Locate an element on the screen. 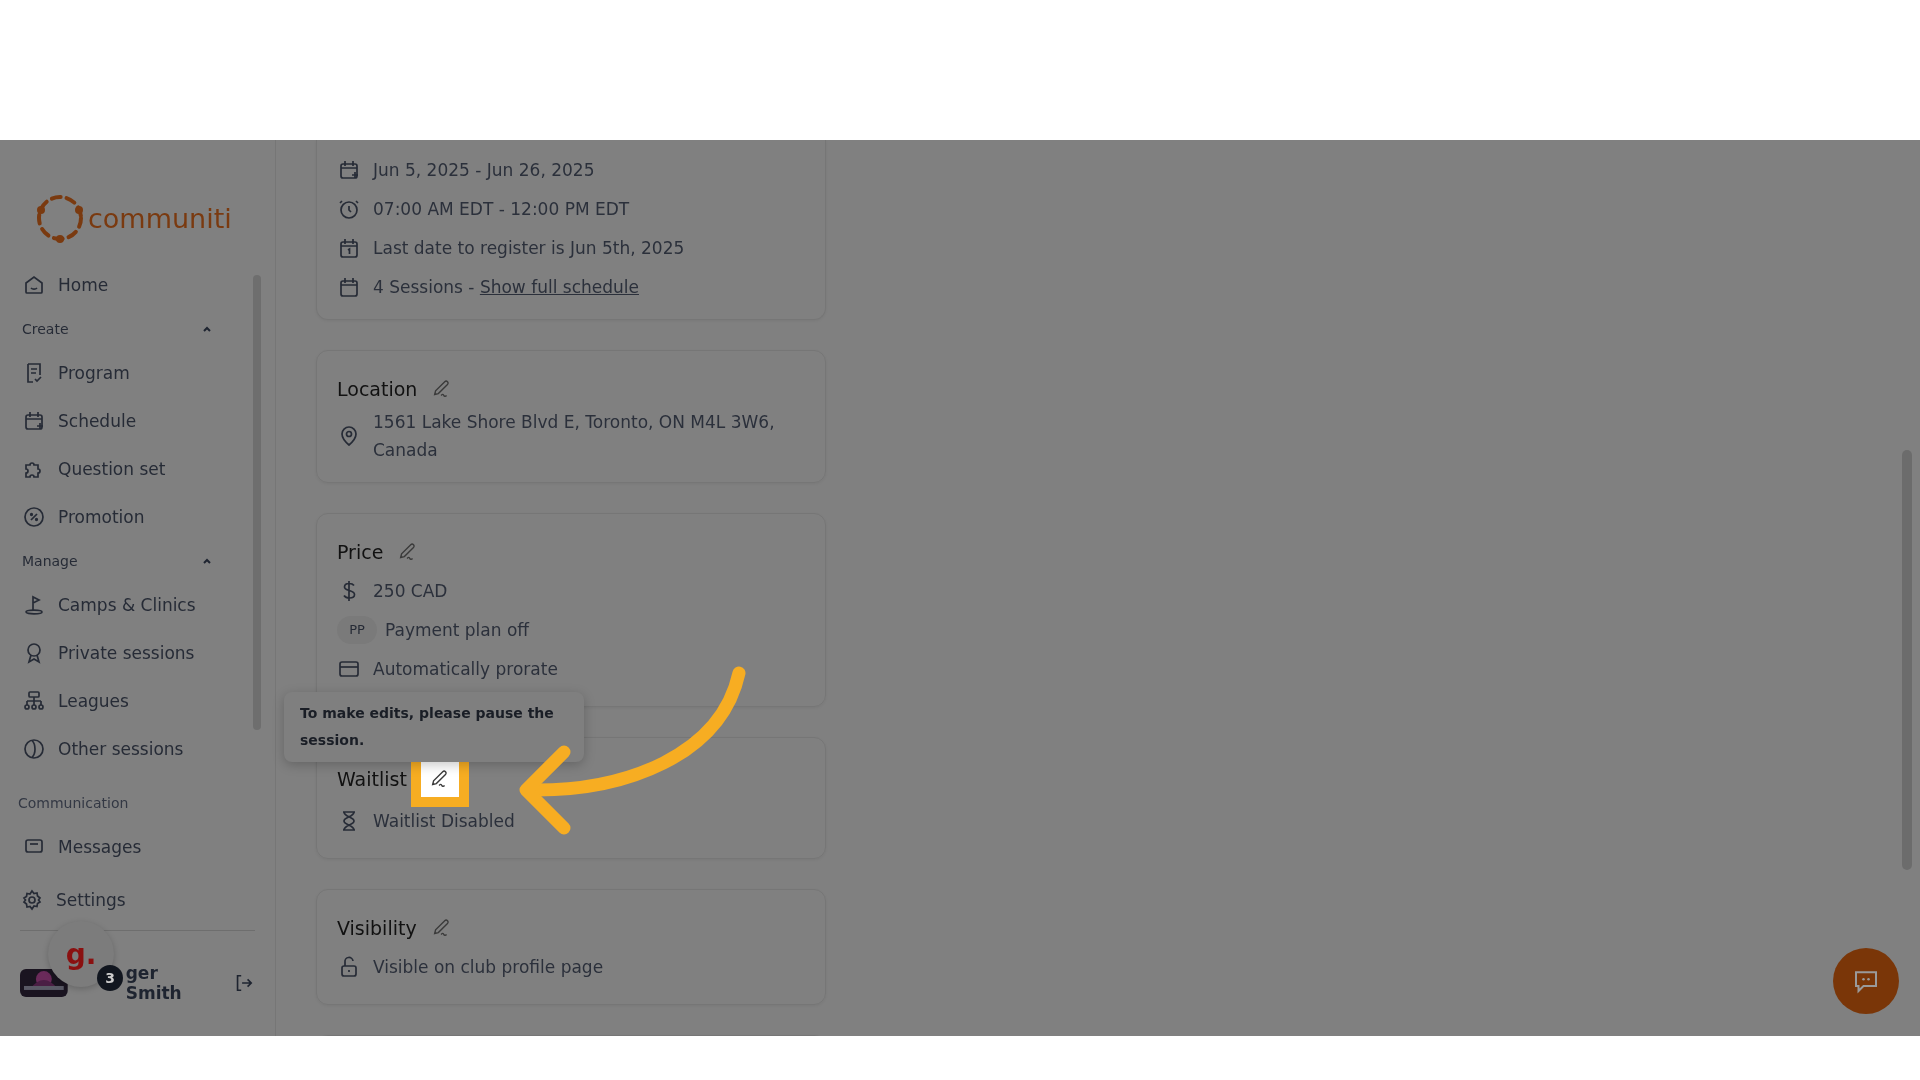 The height and width of the screenshot is (1080, 1920). ball-icon is located at coordinates (34, 749).